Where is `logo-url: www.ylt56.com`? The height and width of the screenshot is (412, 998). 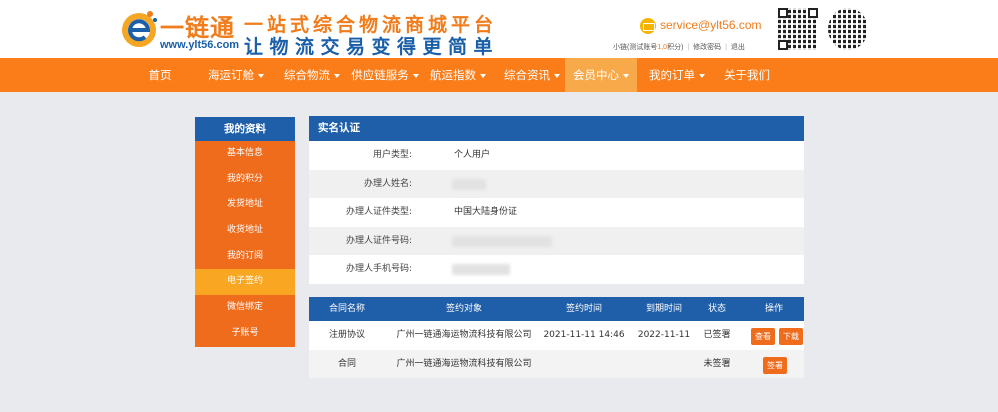
logo-url: www.ylt56.com is located at coordinates (200, 45).